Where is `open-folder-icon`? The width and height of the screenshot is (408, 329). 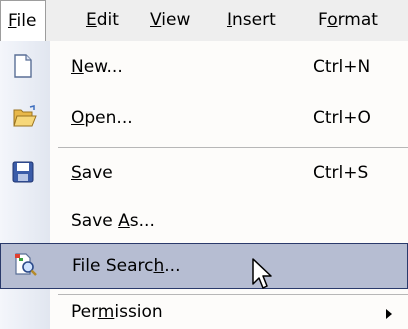 open-folder-icon is located at coordinates (25, 119).